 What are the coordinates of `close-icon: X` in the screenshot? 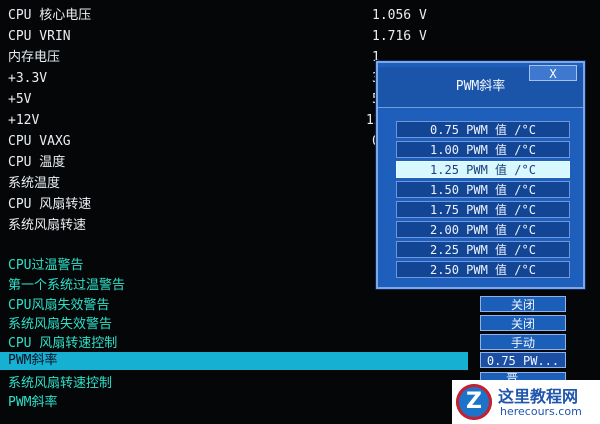 It's located at (553, 73).